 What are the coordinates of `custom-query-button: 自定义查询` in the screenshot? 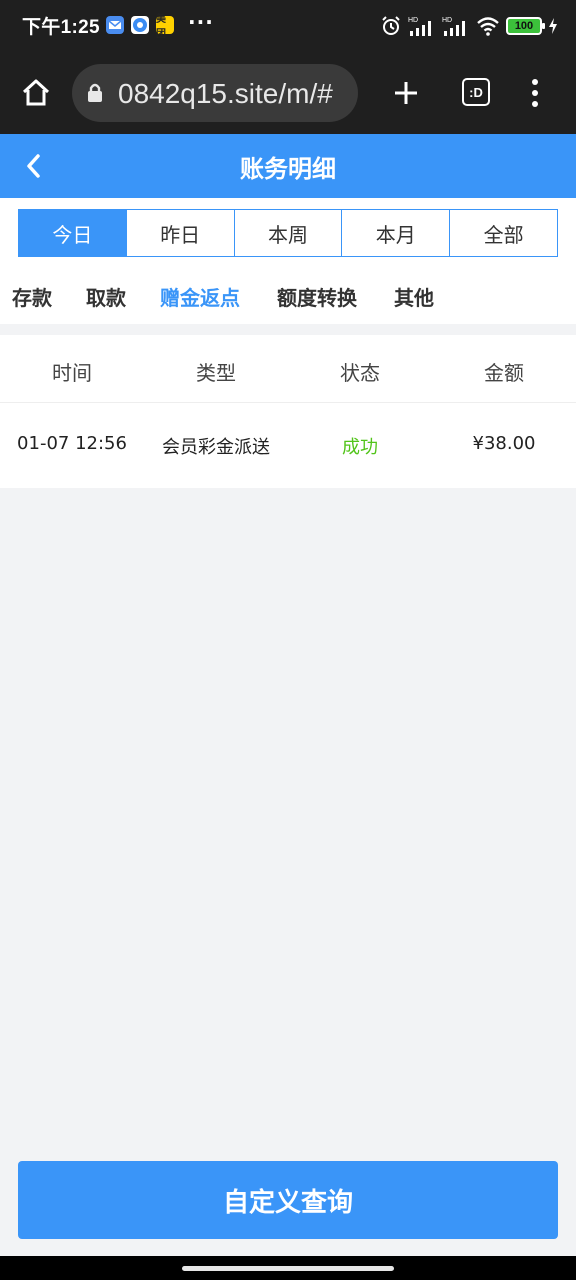 It's located at (288, 1200).